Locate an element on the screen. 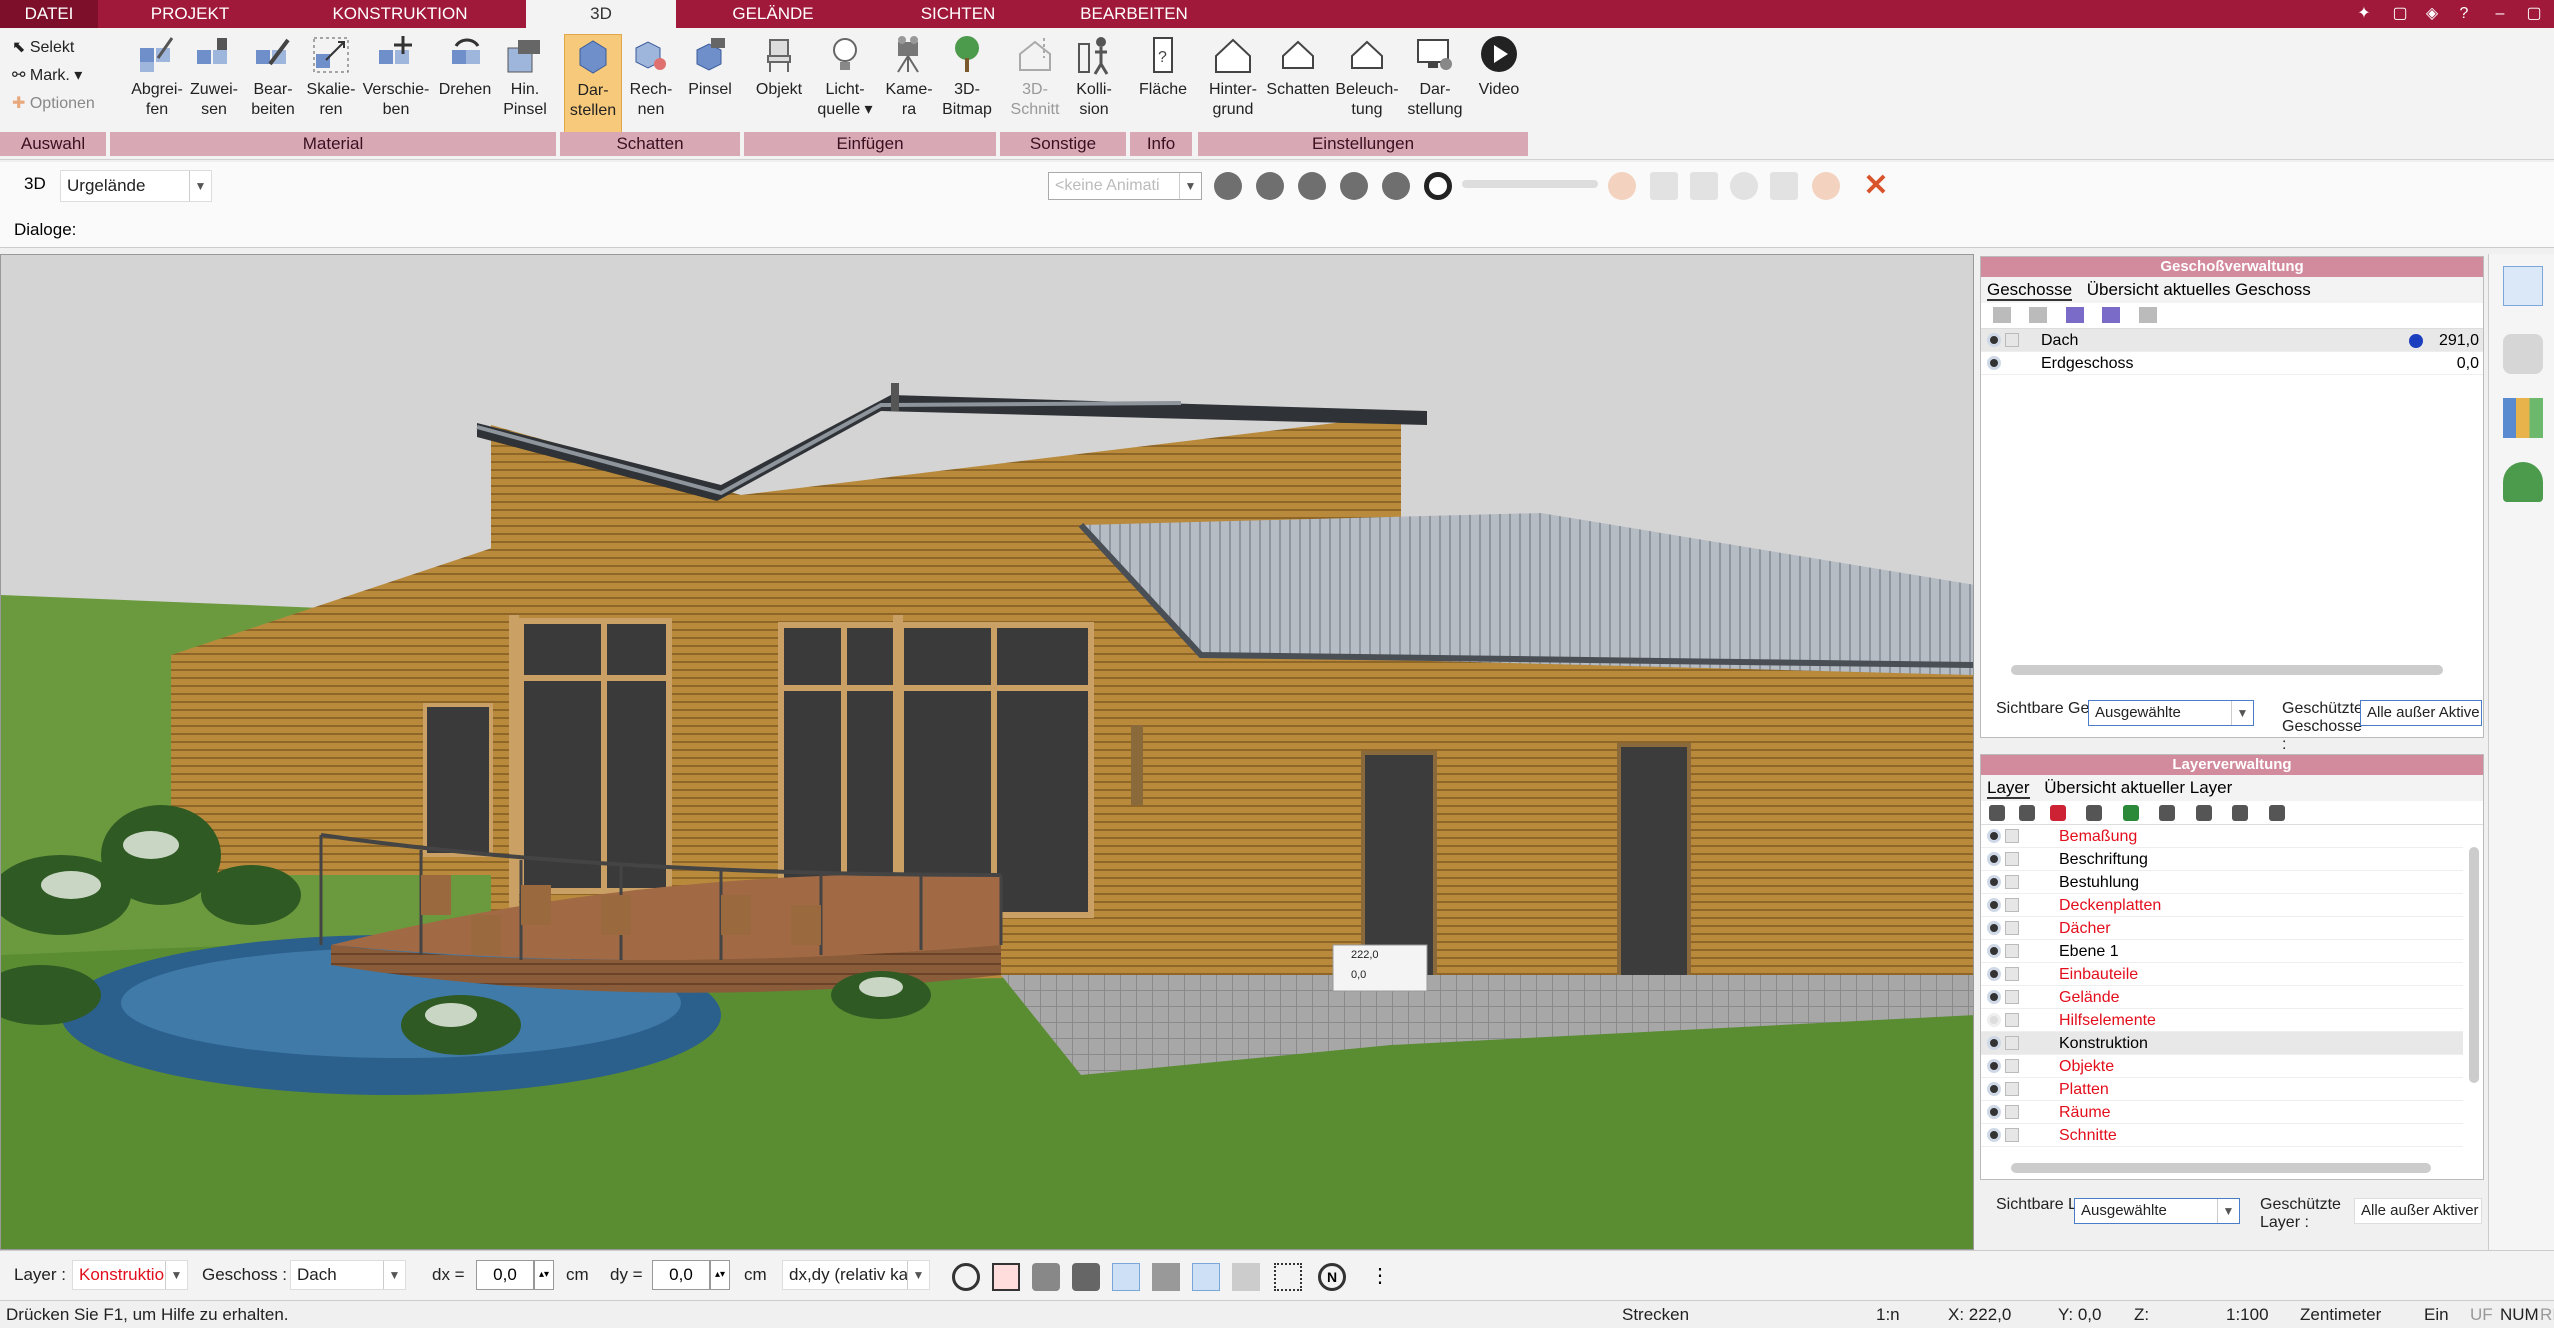 This screenshot has height=1328, width=2554. play-small-icon is located at coordinates (1312, 186).